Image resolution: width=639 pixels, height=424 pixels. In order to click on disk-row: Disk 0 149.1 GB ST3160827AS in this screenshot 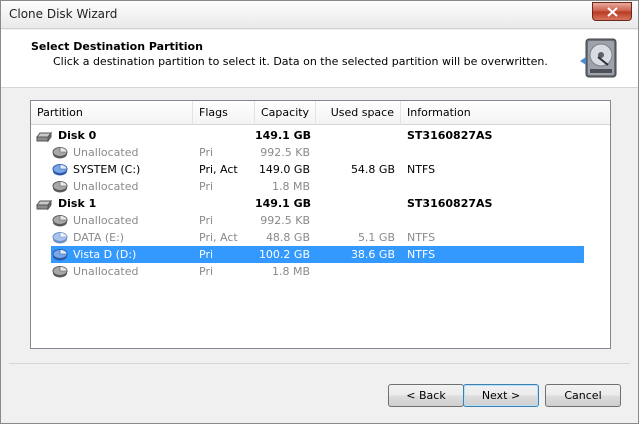, I will do `click(320, 135)`.